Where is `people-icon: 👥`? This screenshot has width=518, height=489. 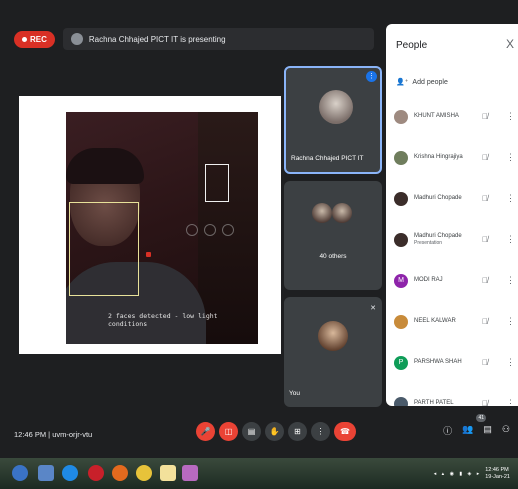
people-icon: 👥 is located at coordinates (467, 430).